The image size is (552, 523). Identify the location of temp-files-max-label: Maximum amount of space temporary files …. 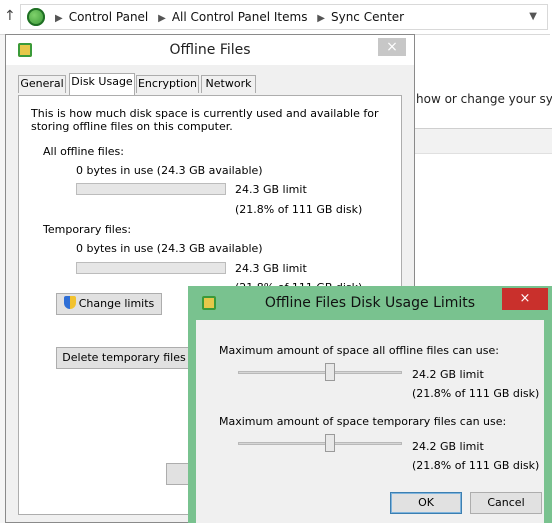
(363, 421).